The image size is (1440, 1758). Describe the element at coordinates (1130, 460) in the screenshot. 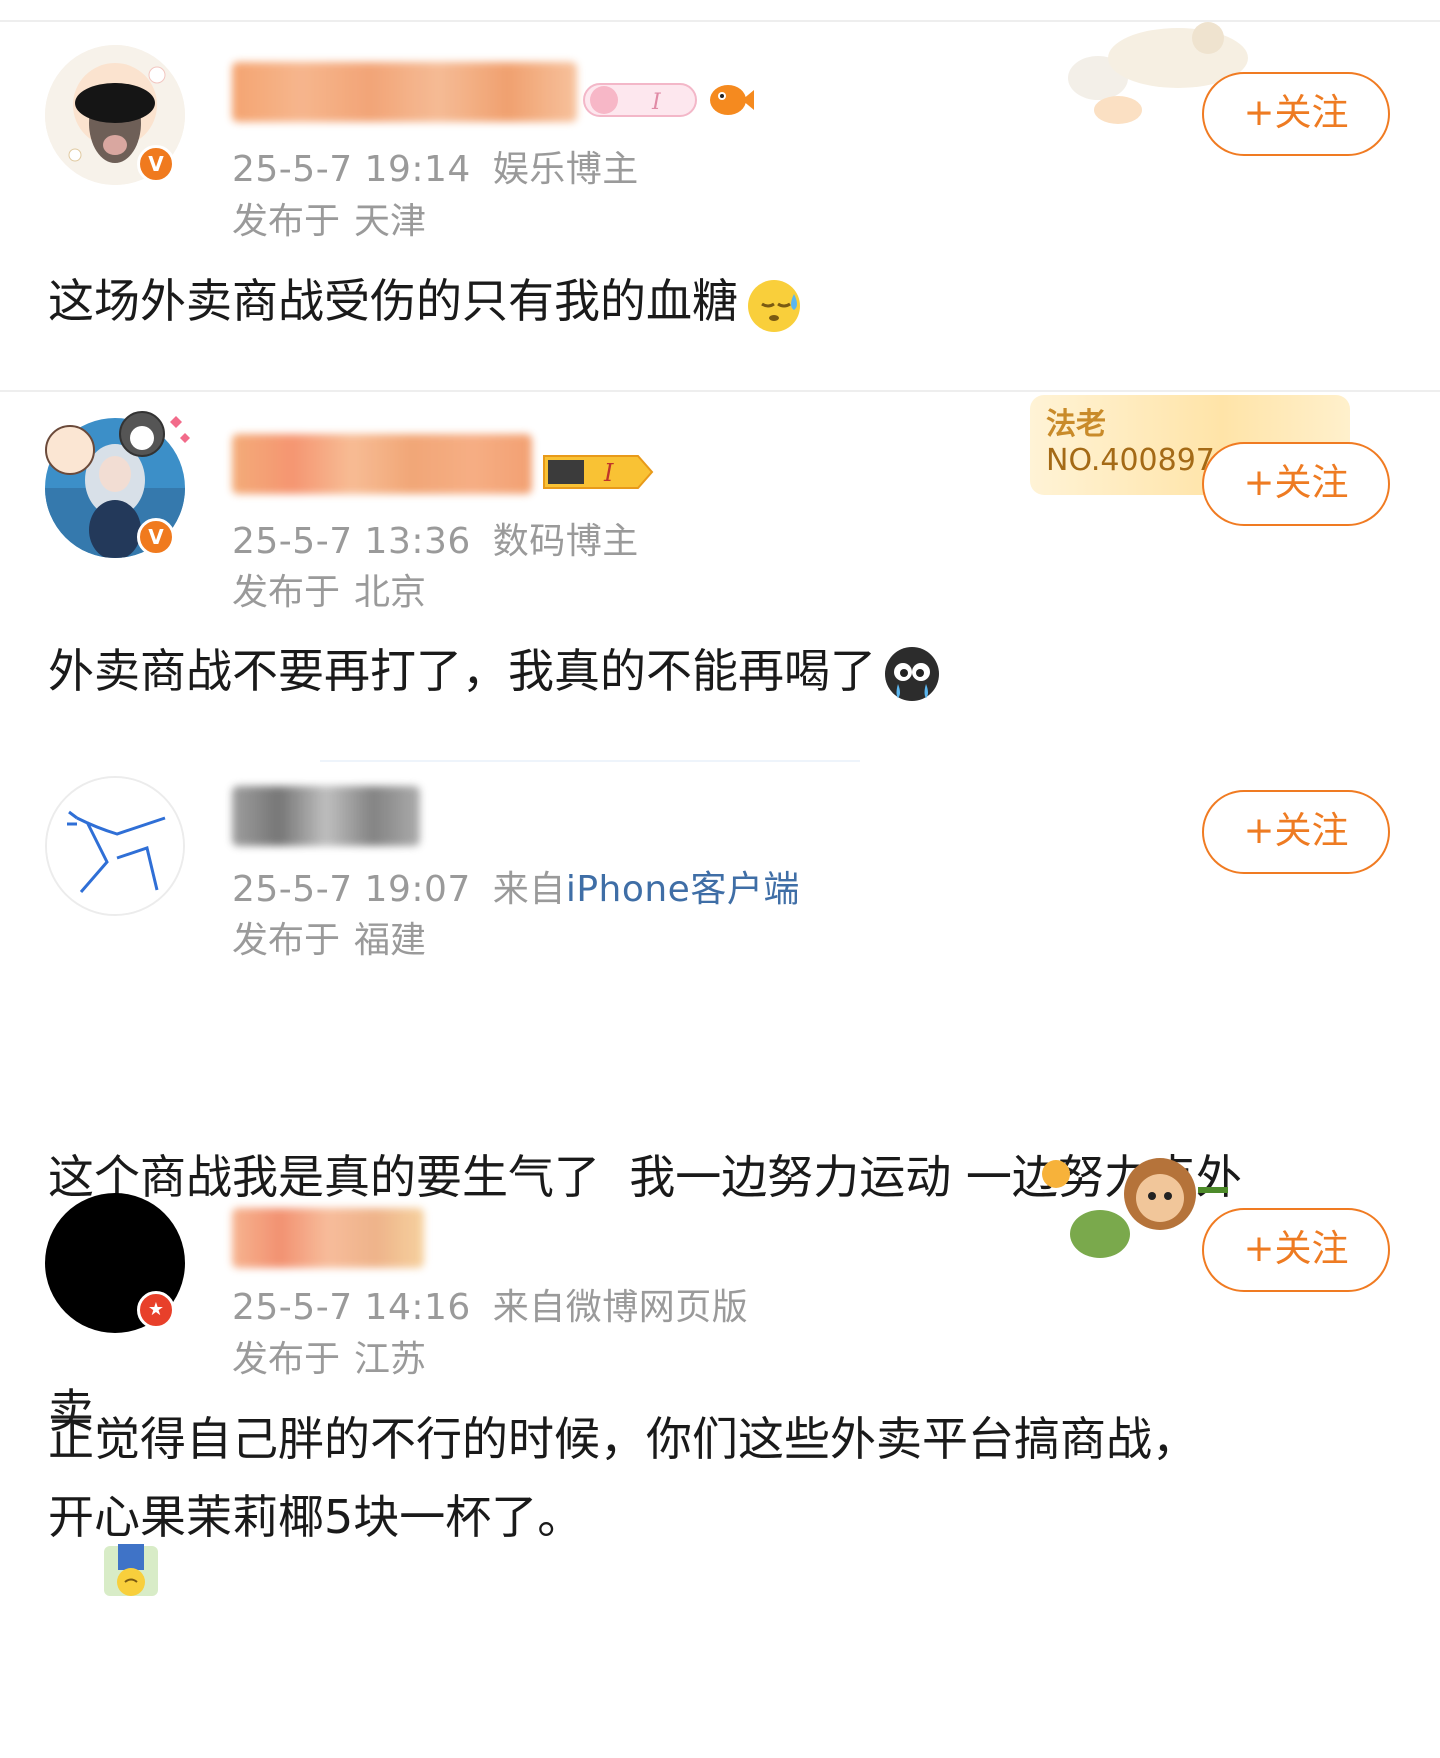

I see `card-number: NO.400897` at that location.